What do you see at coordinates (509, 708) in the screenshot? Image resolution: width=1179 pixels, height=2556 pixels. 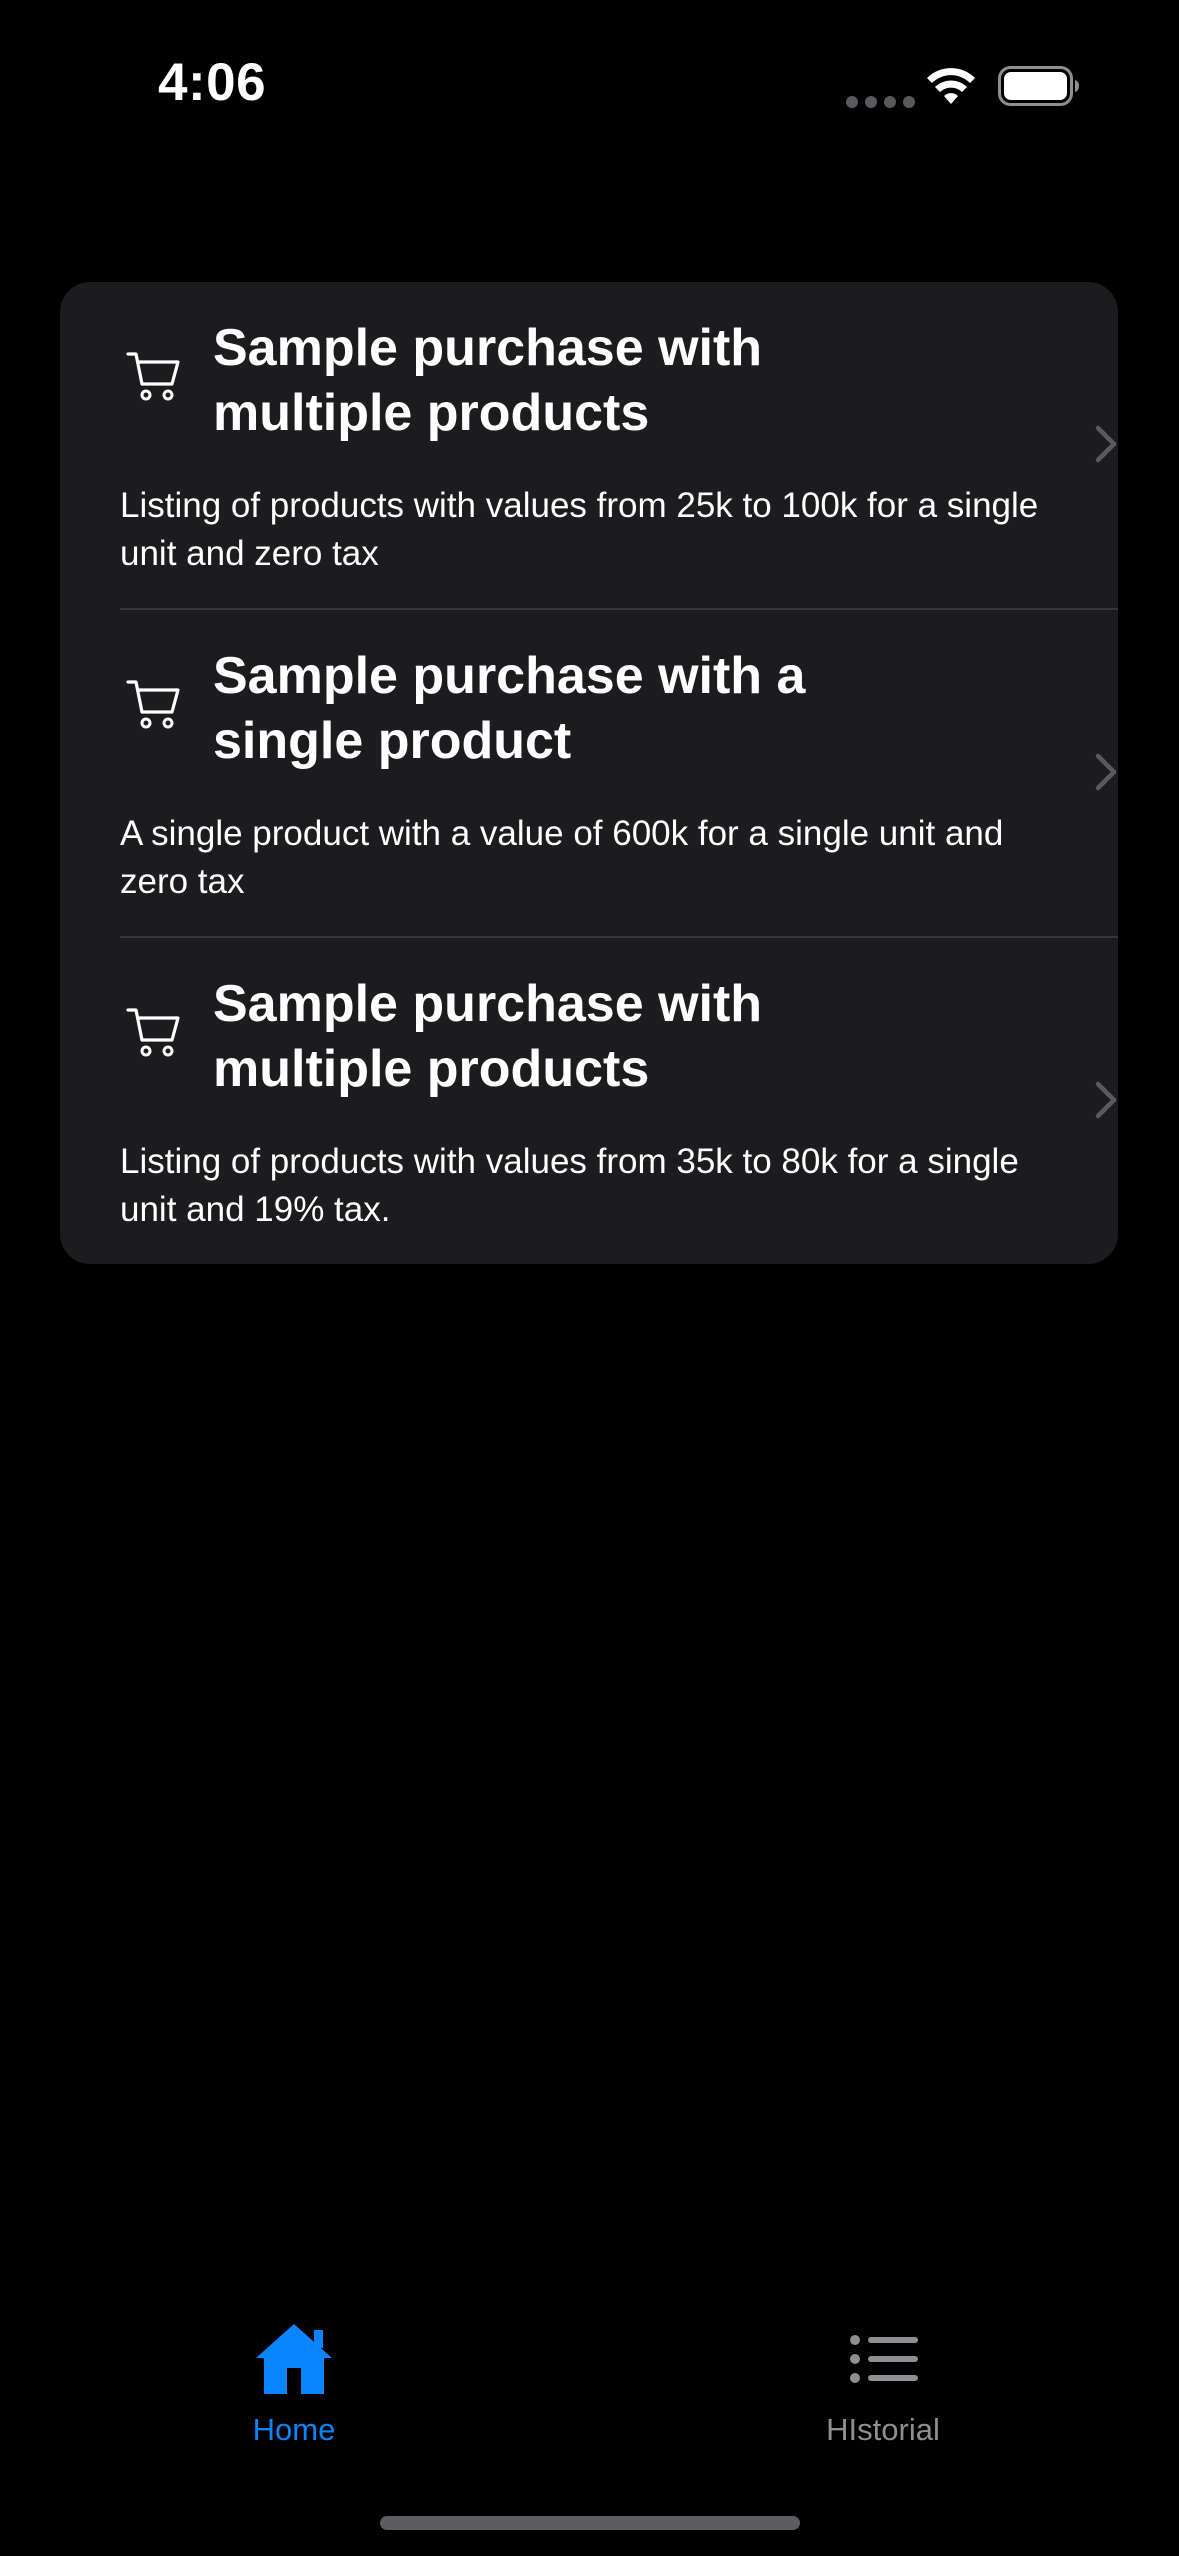 I see `purchase-title: Sample purchase with a single product` at bounding box center [509, 708].